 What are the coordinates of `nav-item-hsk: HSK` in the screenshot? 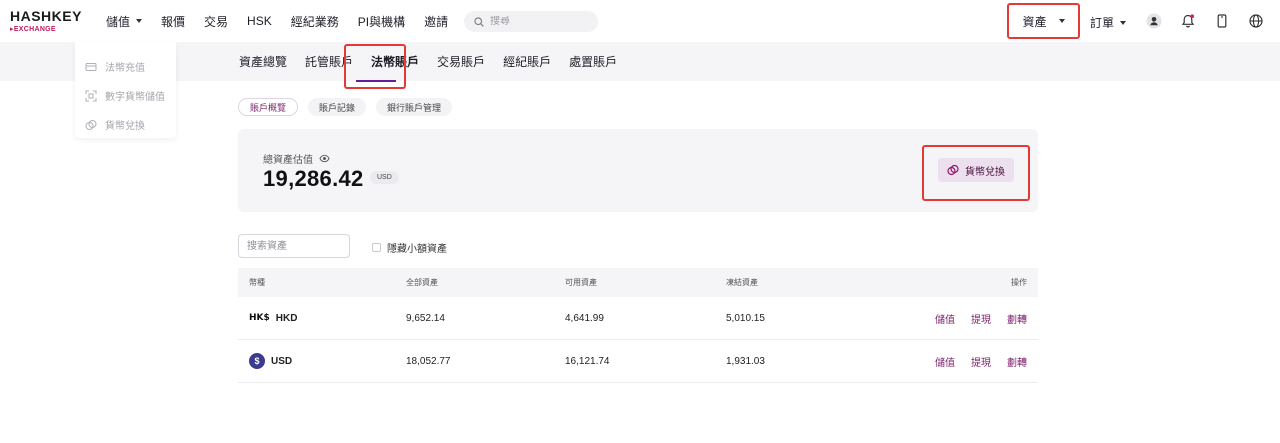 It's located at (259, 21).